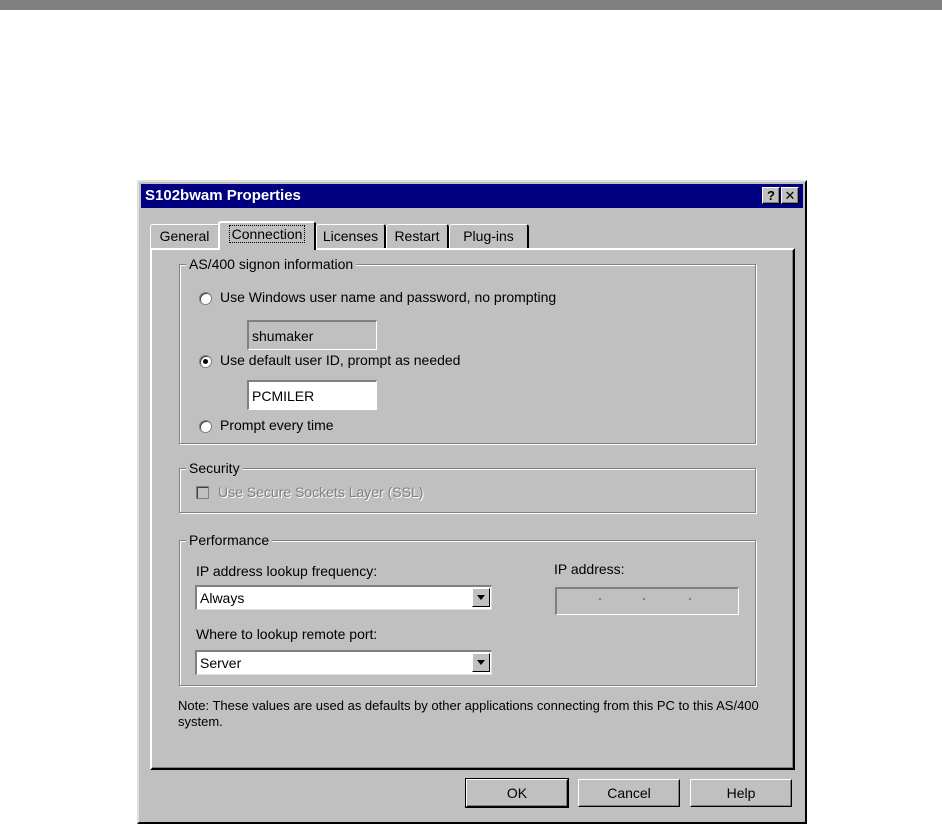  Describe the element at coordinates (222, 598) in the screenshot. I see `lookup-frequency-value: Always` at that location.